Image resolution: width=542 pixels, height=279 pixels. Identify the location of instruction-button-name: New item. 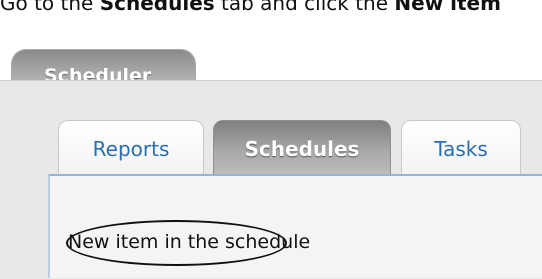
(447, 7).